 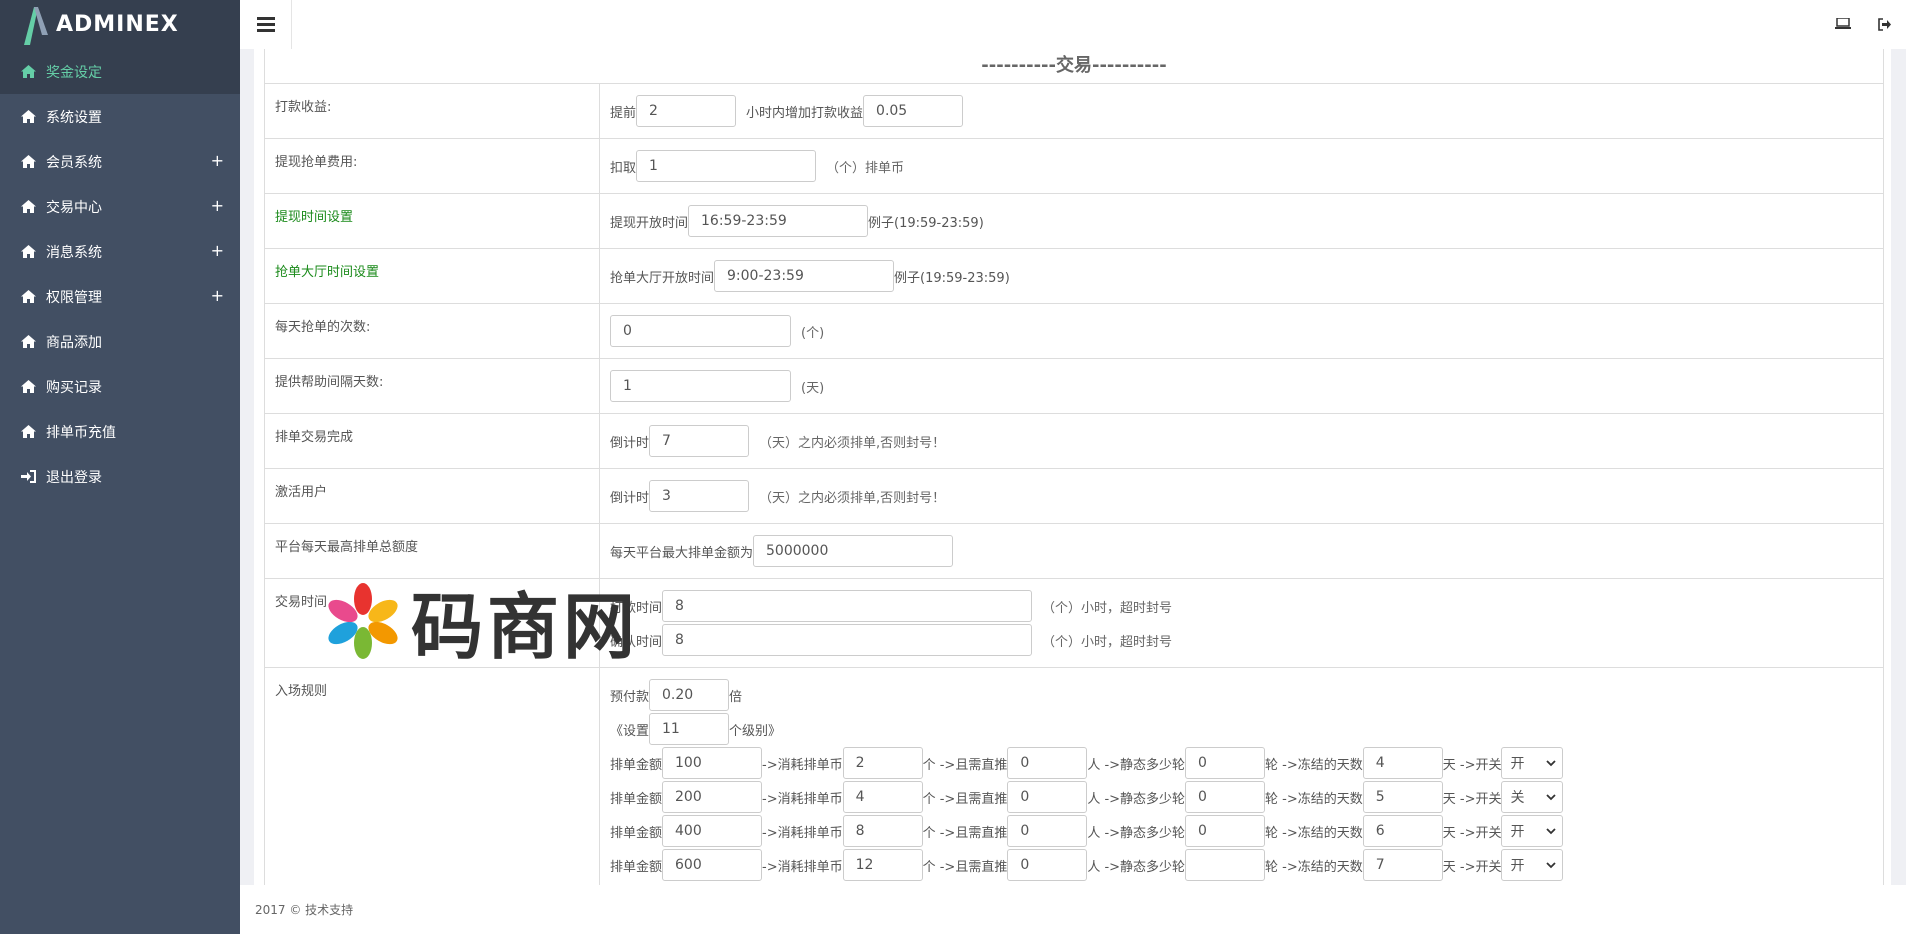 What do you see at coordinates (913, 111) in the screenshot?
I see `payout-rate-input` at bounding box center [913, 111].